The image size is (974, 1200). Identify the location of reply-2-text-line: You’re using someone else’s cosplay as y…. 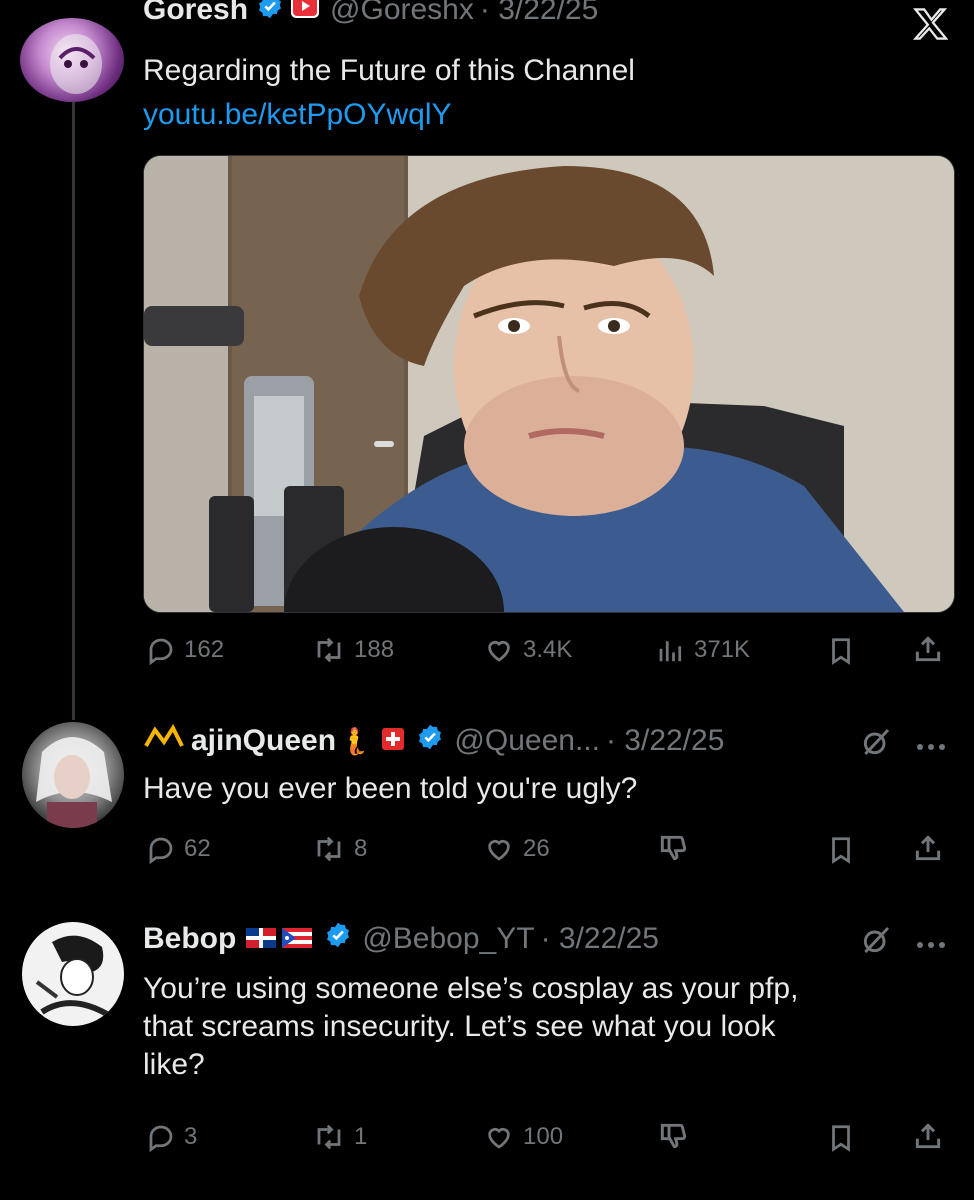
(471, 988).